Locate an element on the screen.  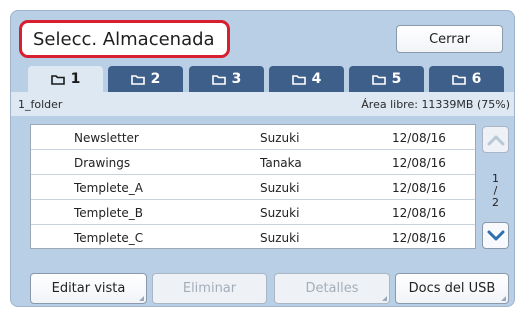
dialog-title-text: Selecc. Almacenada is located at coordinates (124, 39).